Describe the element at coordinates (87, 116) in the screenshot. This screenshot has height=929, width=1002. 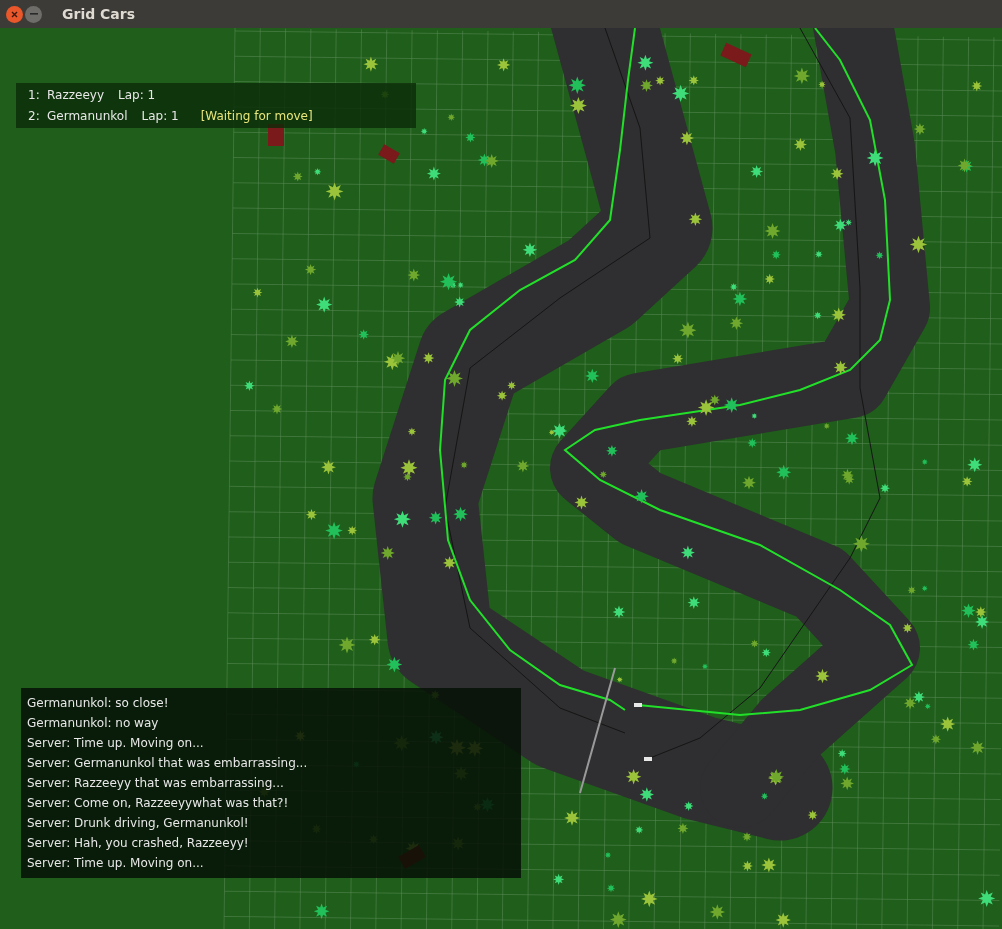
I see `player-name: Germanunkol` at that location.